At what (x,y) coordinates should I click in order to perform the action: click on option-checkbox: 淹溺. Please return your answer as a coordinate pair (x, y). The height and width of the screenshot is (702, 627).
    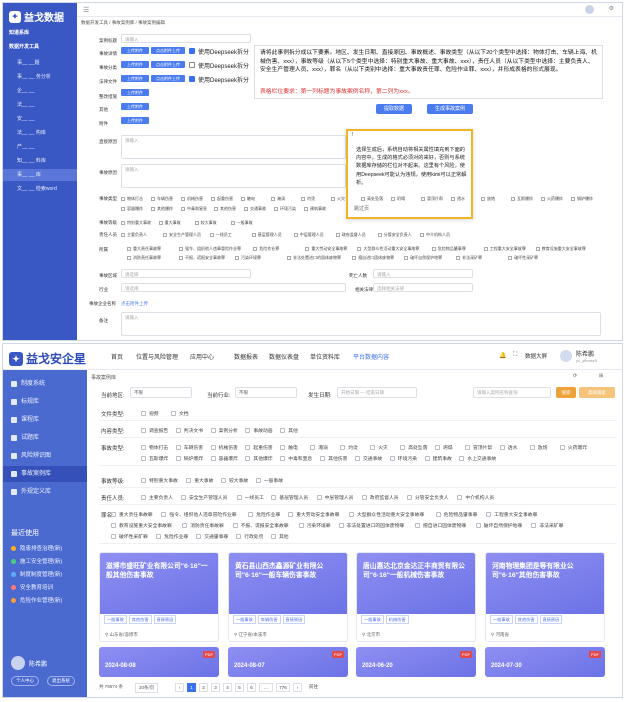
    Looking at the image, I should click on (278, 199).